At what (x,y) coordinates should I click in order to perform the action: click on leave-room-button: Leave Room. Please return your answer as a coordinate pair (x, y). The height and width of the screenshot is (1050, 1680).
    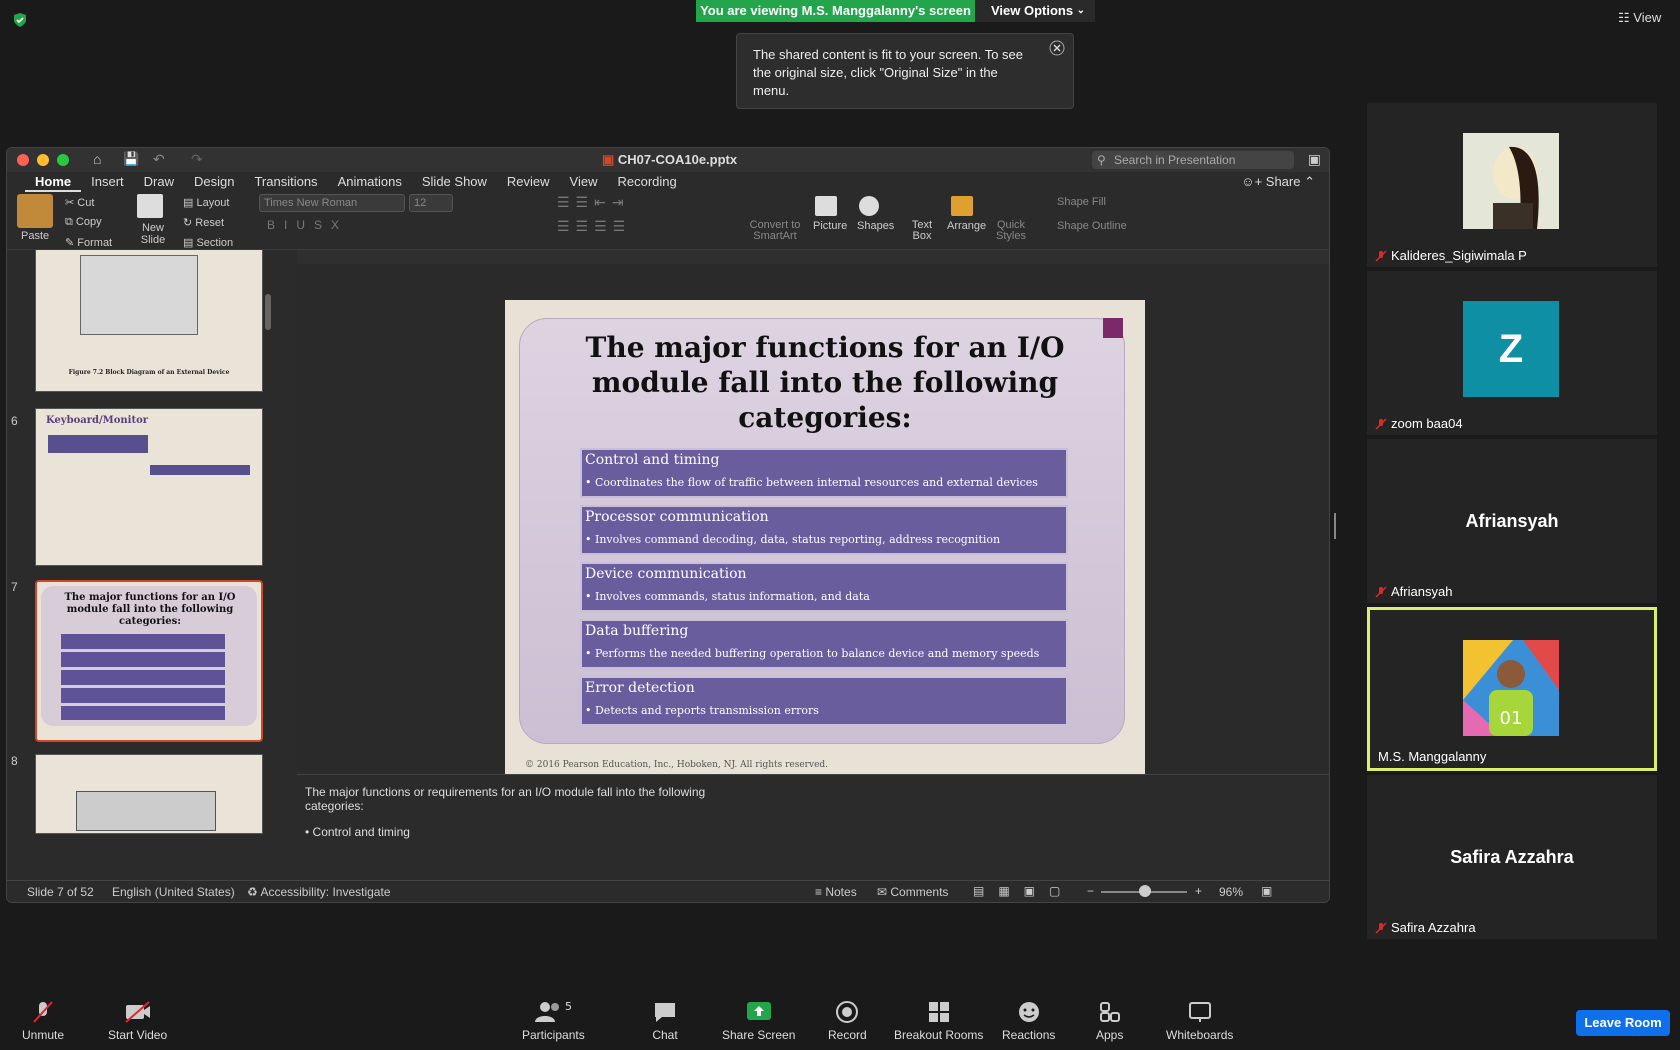
    Looking at the image, I should click on (1623, 1023).